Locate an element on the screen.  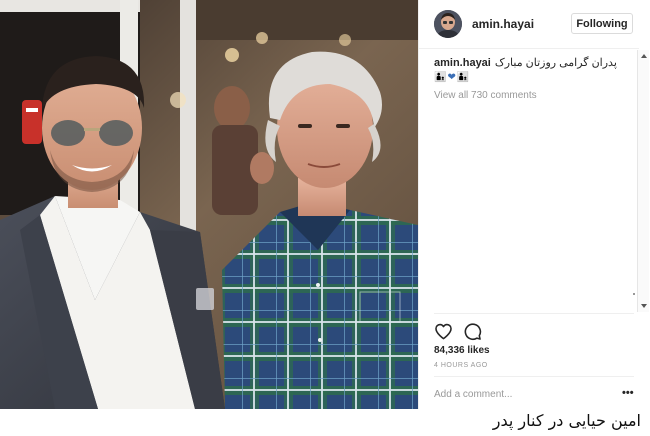
post-actions is located at coordinates (458, 331).